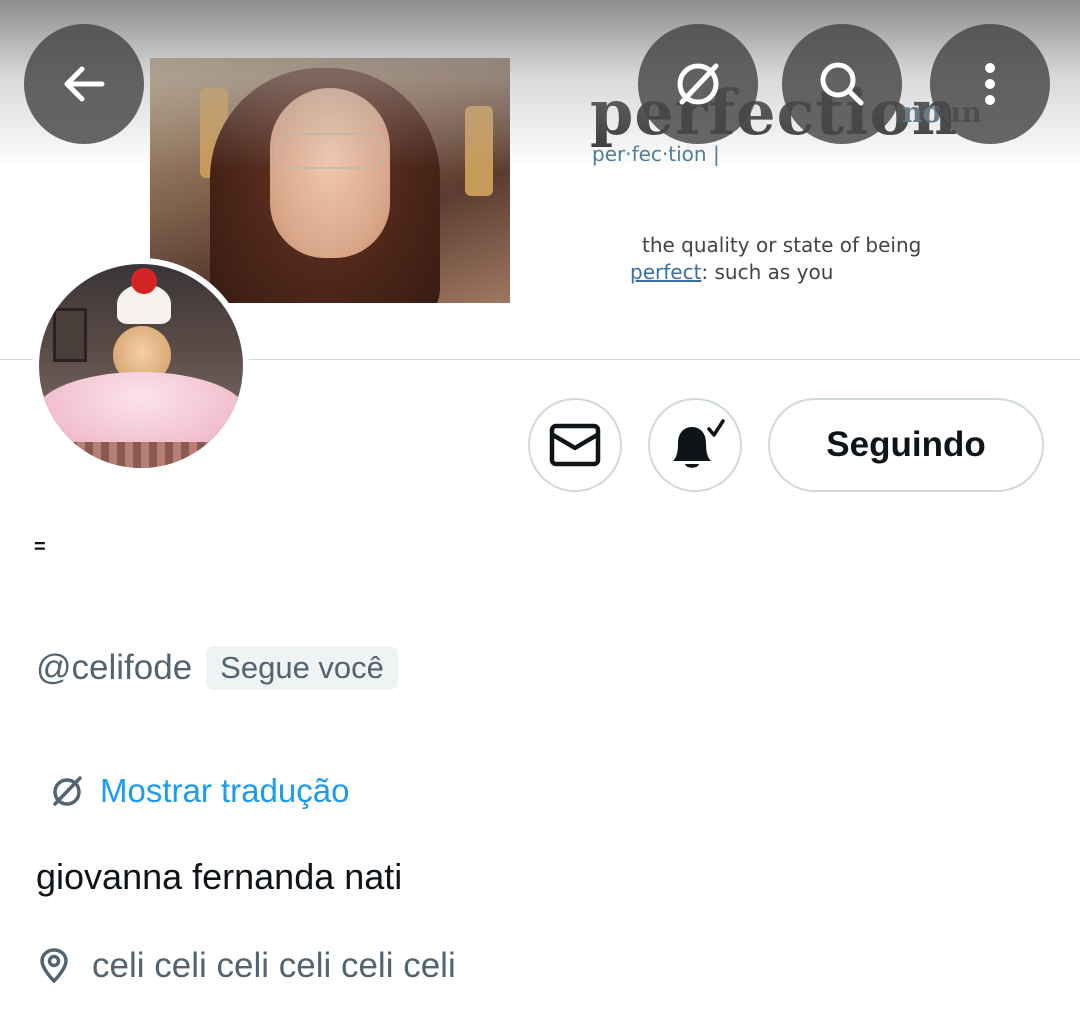 This screenshot has height=1014, width=1080. I want to click on avatar-image, so click(141, 366).